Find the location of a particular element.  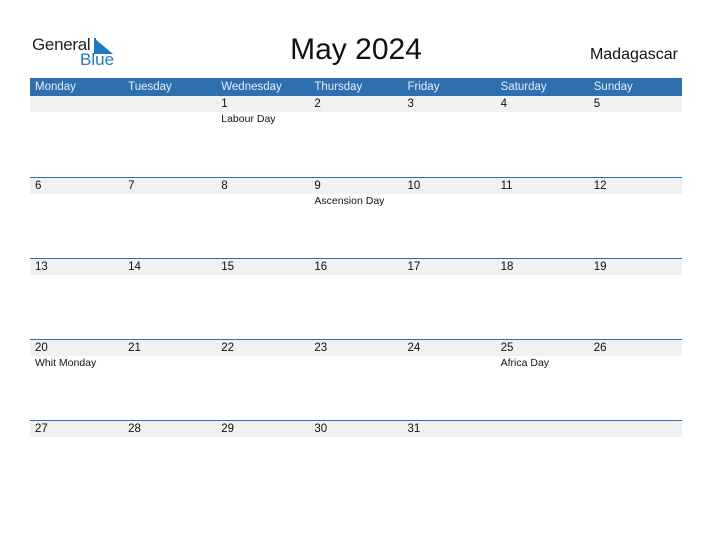

day-cell: 4 is located at coordinates (542, 136).